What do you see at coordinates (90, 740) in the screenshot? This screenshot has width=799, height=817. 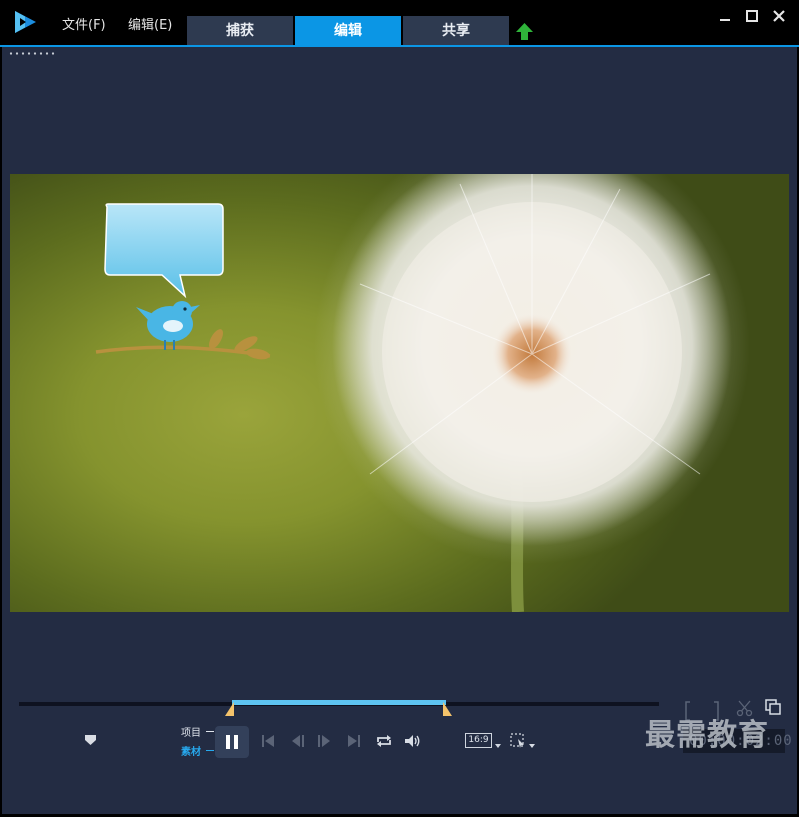 I see `playhead-handle` at bounding box center [90, 740].